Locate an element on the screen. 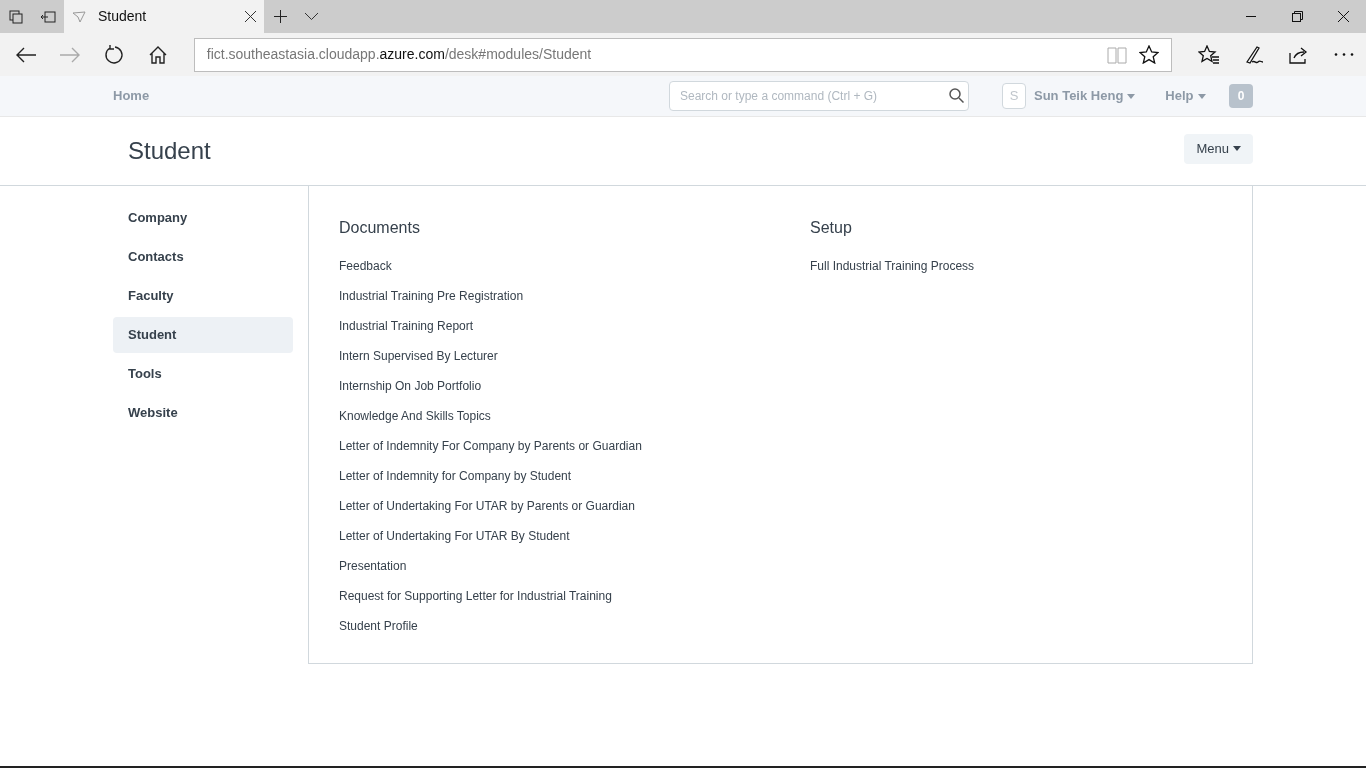 This screenshot has height=768, width=1366. document-link: Intern Supervised By Lecturer is located at coordinates (418, 356).